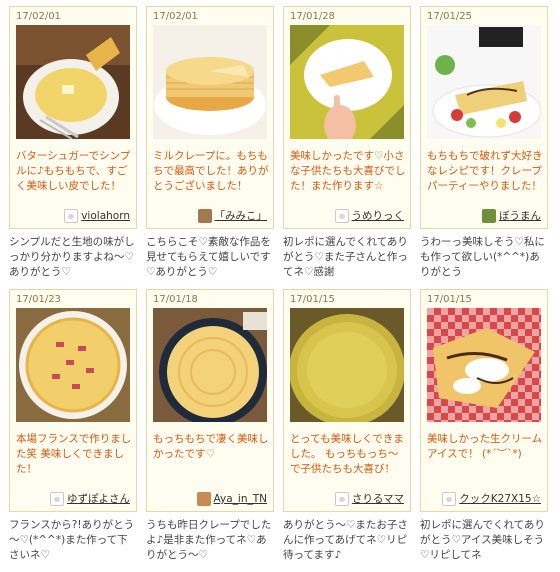 This screenshot has height=572, width=560. Describe the element at coordinates (211, 171) in the screenshot. I see `report-message: ミルクレープに。もちもちで最高でした！ありがとうございました！` at that location.